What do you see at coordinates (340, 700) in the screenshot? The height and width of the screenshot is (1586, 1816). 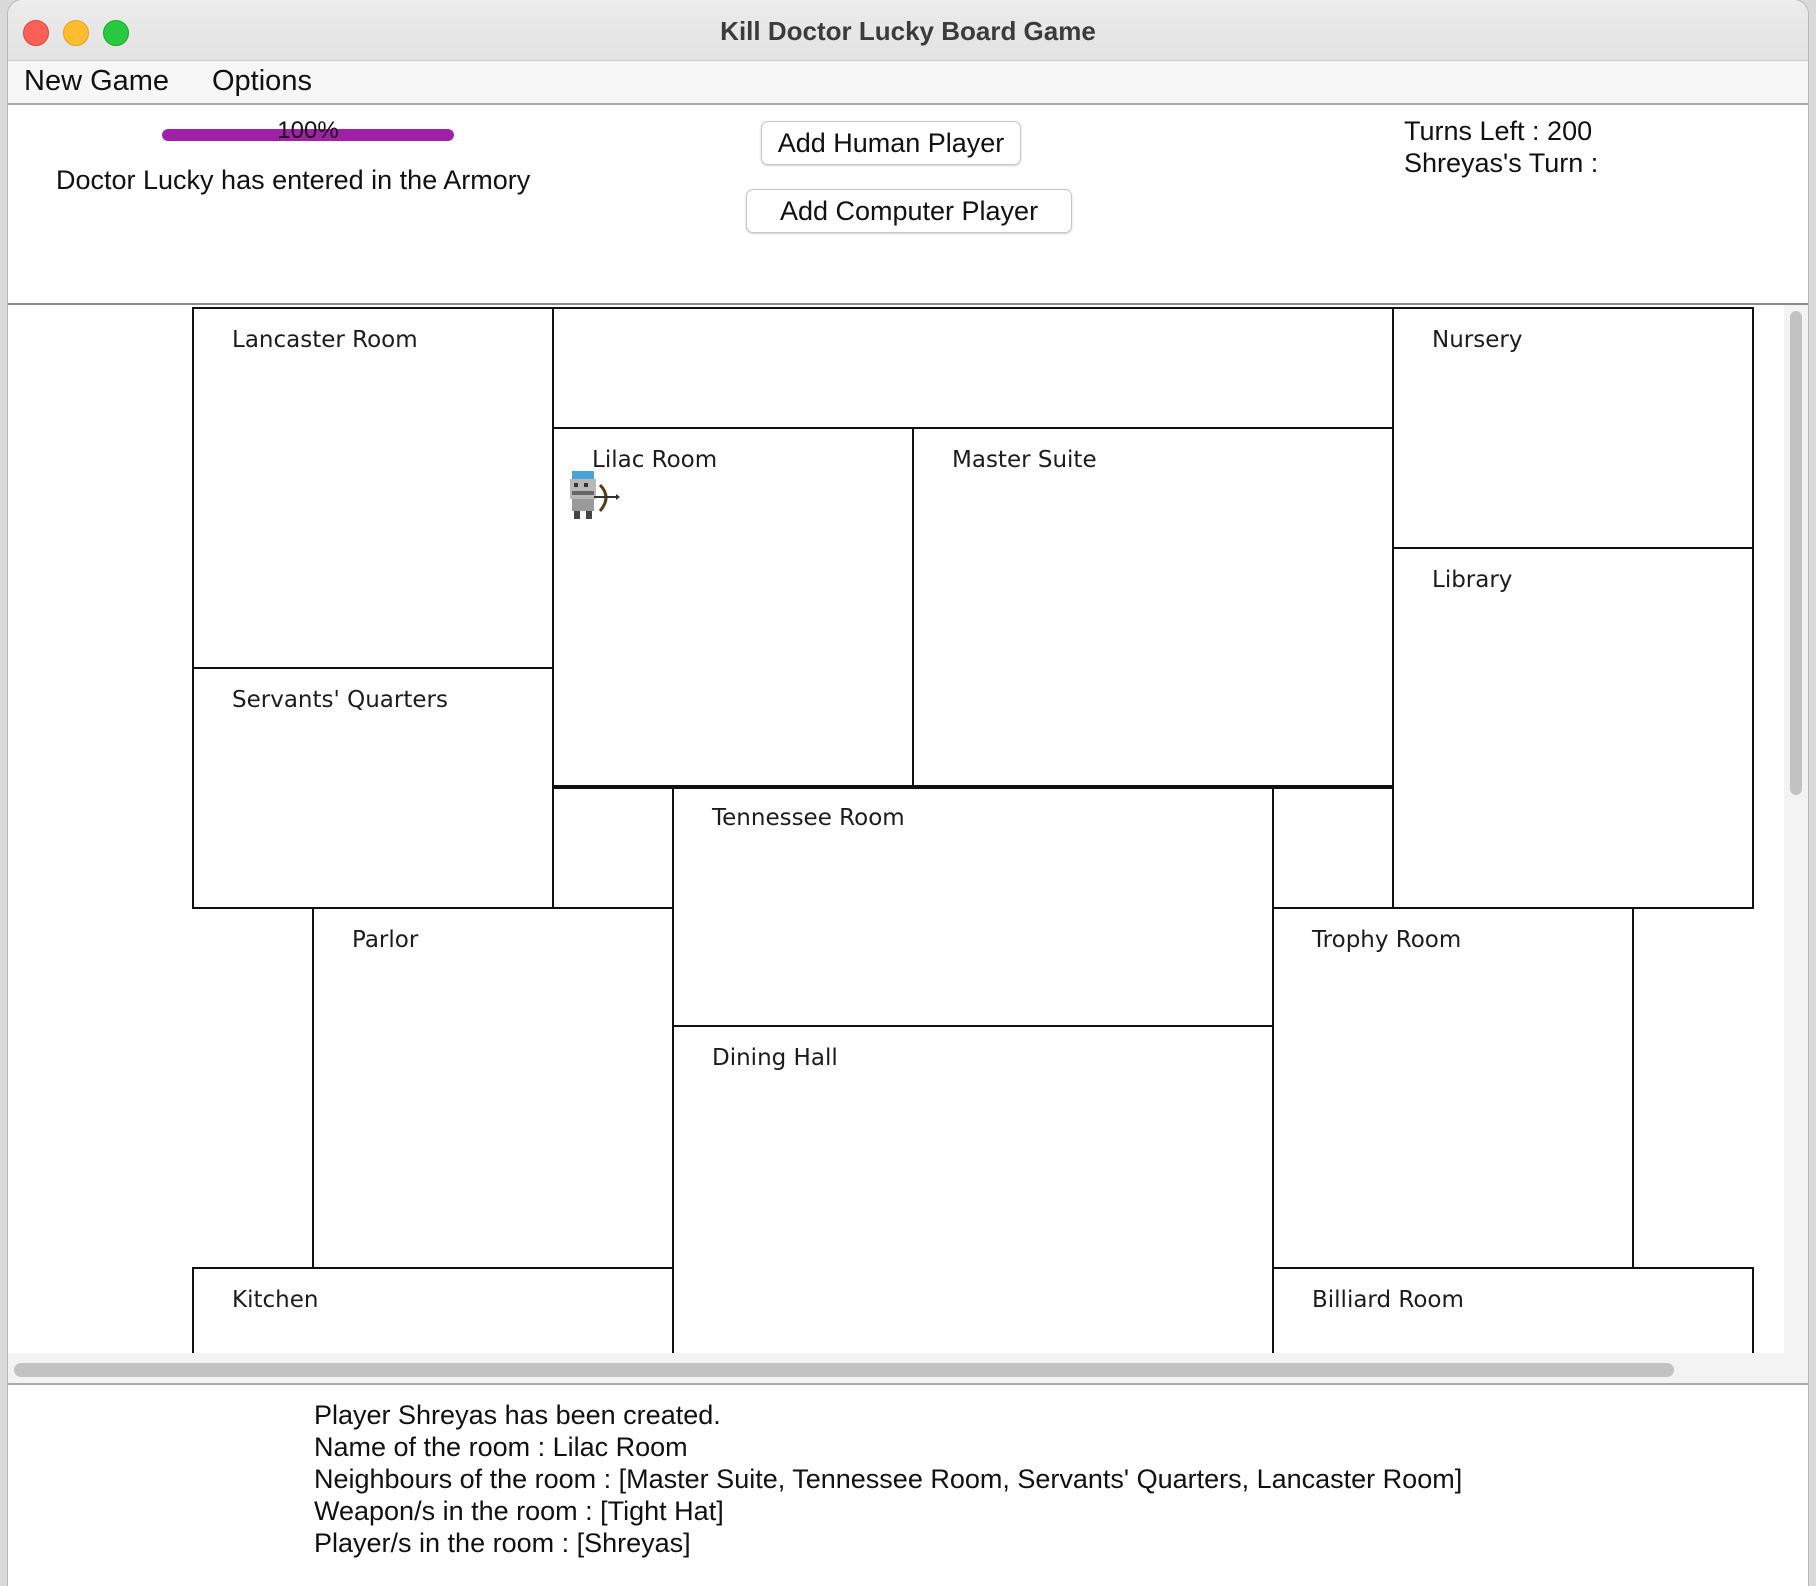 I see `room-label: Servants' Quarters` at bounding box center [340, 700].